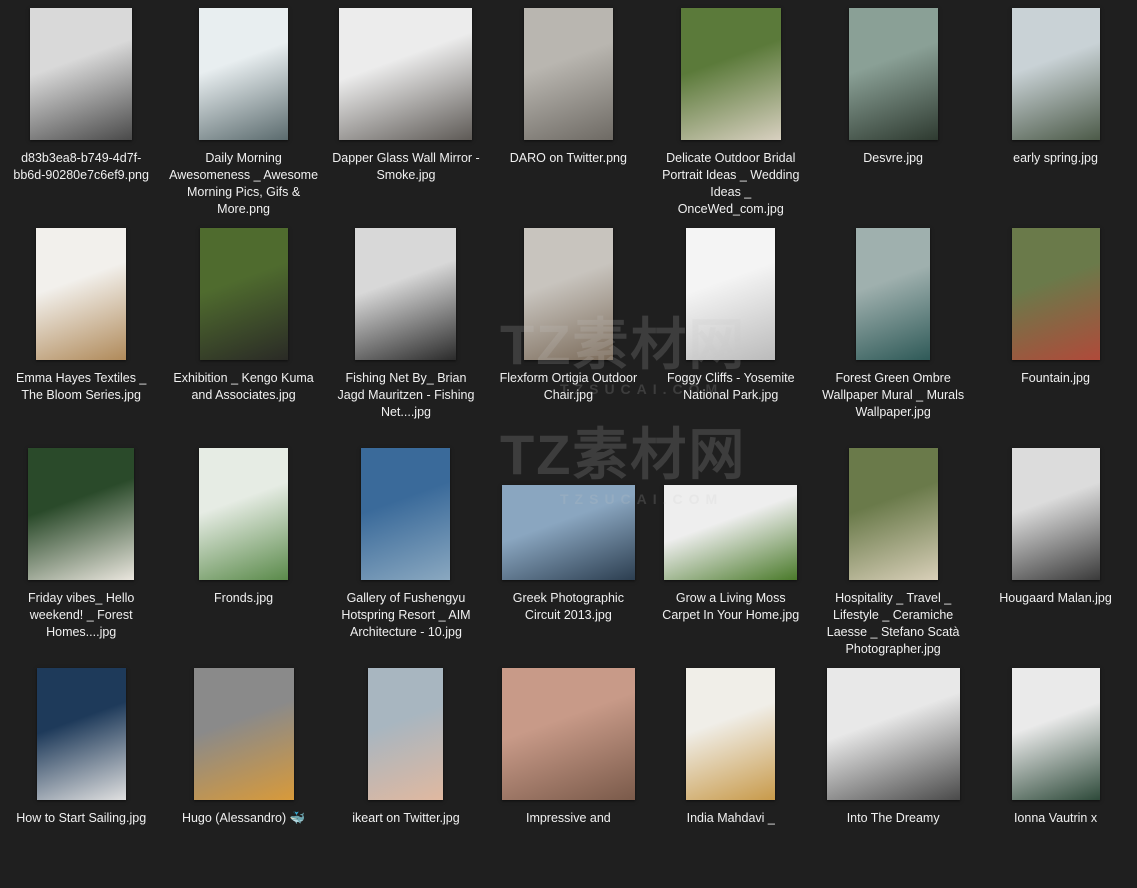 Image resolution: width=1137 pixels, height=888 pixels. I want to click on file-name: Fronds.jpg, so click(244, 598).